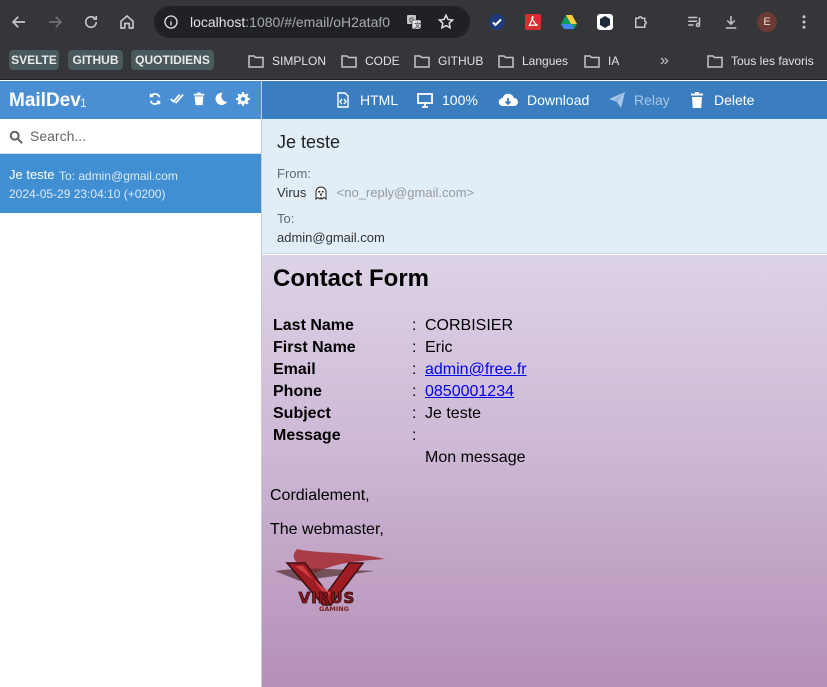 The width and height of the screenshot is (827, 687). What do you see at coordinates (652, 100) in the screenshot?
I see `relay-label: Relay` at bounding box center [652, 100].